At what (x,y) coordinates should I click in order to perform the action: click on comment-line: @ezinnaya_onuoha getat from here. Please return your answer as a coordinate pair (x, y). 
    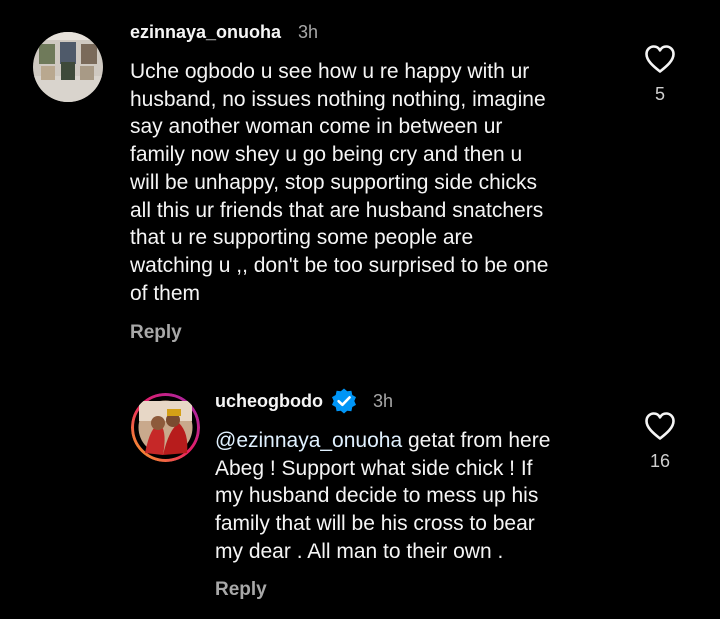
    Looking at the image, I should click on (382, 441).